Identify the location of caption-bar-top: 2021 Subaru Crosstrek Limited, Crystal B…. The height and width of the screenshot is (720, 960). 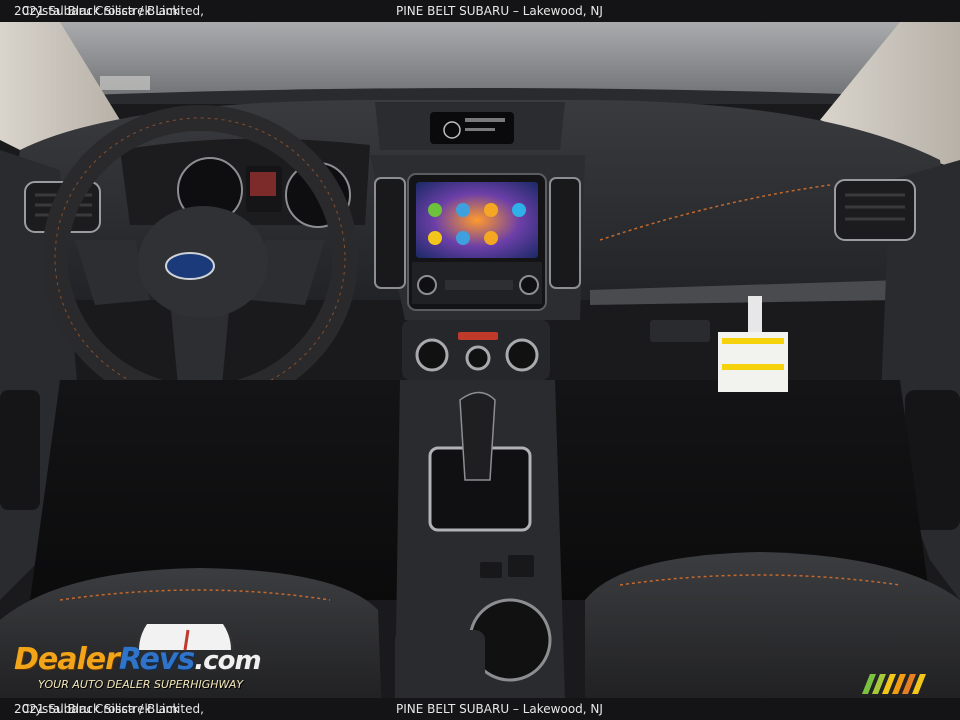
(480, 11).